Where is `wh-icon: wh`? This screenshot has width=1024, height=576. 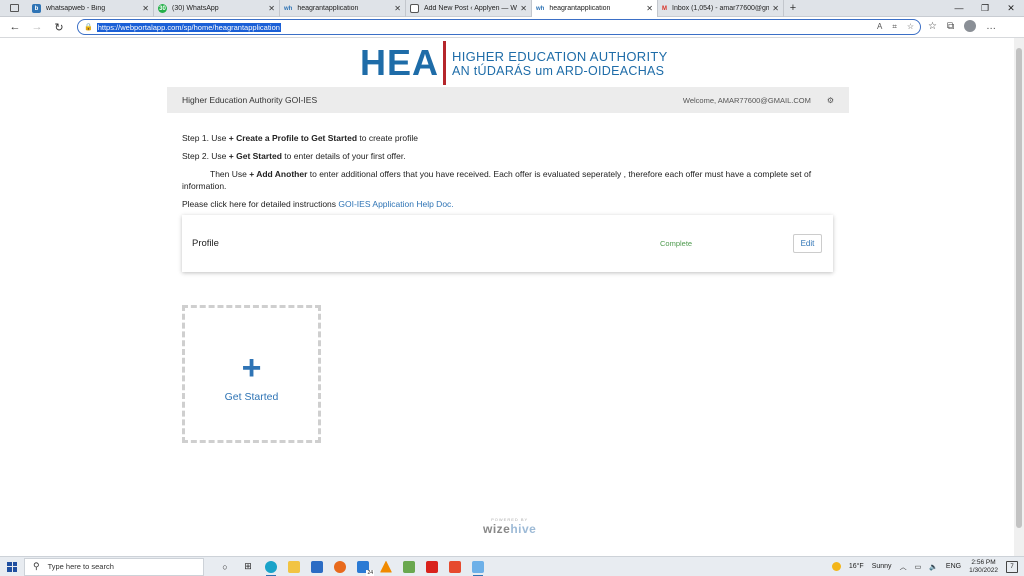
wh-icon: wh is located at coordinates (540, 8).